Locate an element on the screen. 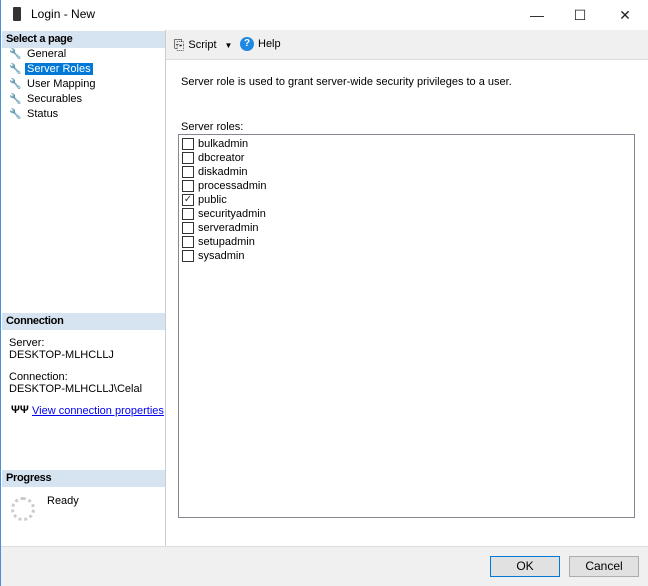 This screenshot has width=648, height=586. chevron-down-icon: ▼ is located at coordinates (229, 45).